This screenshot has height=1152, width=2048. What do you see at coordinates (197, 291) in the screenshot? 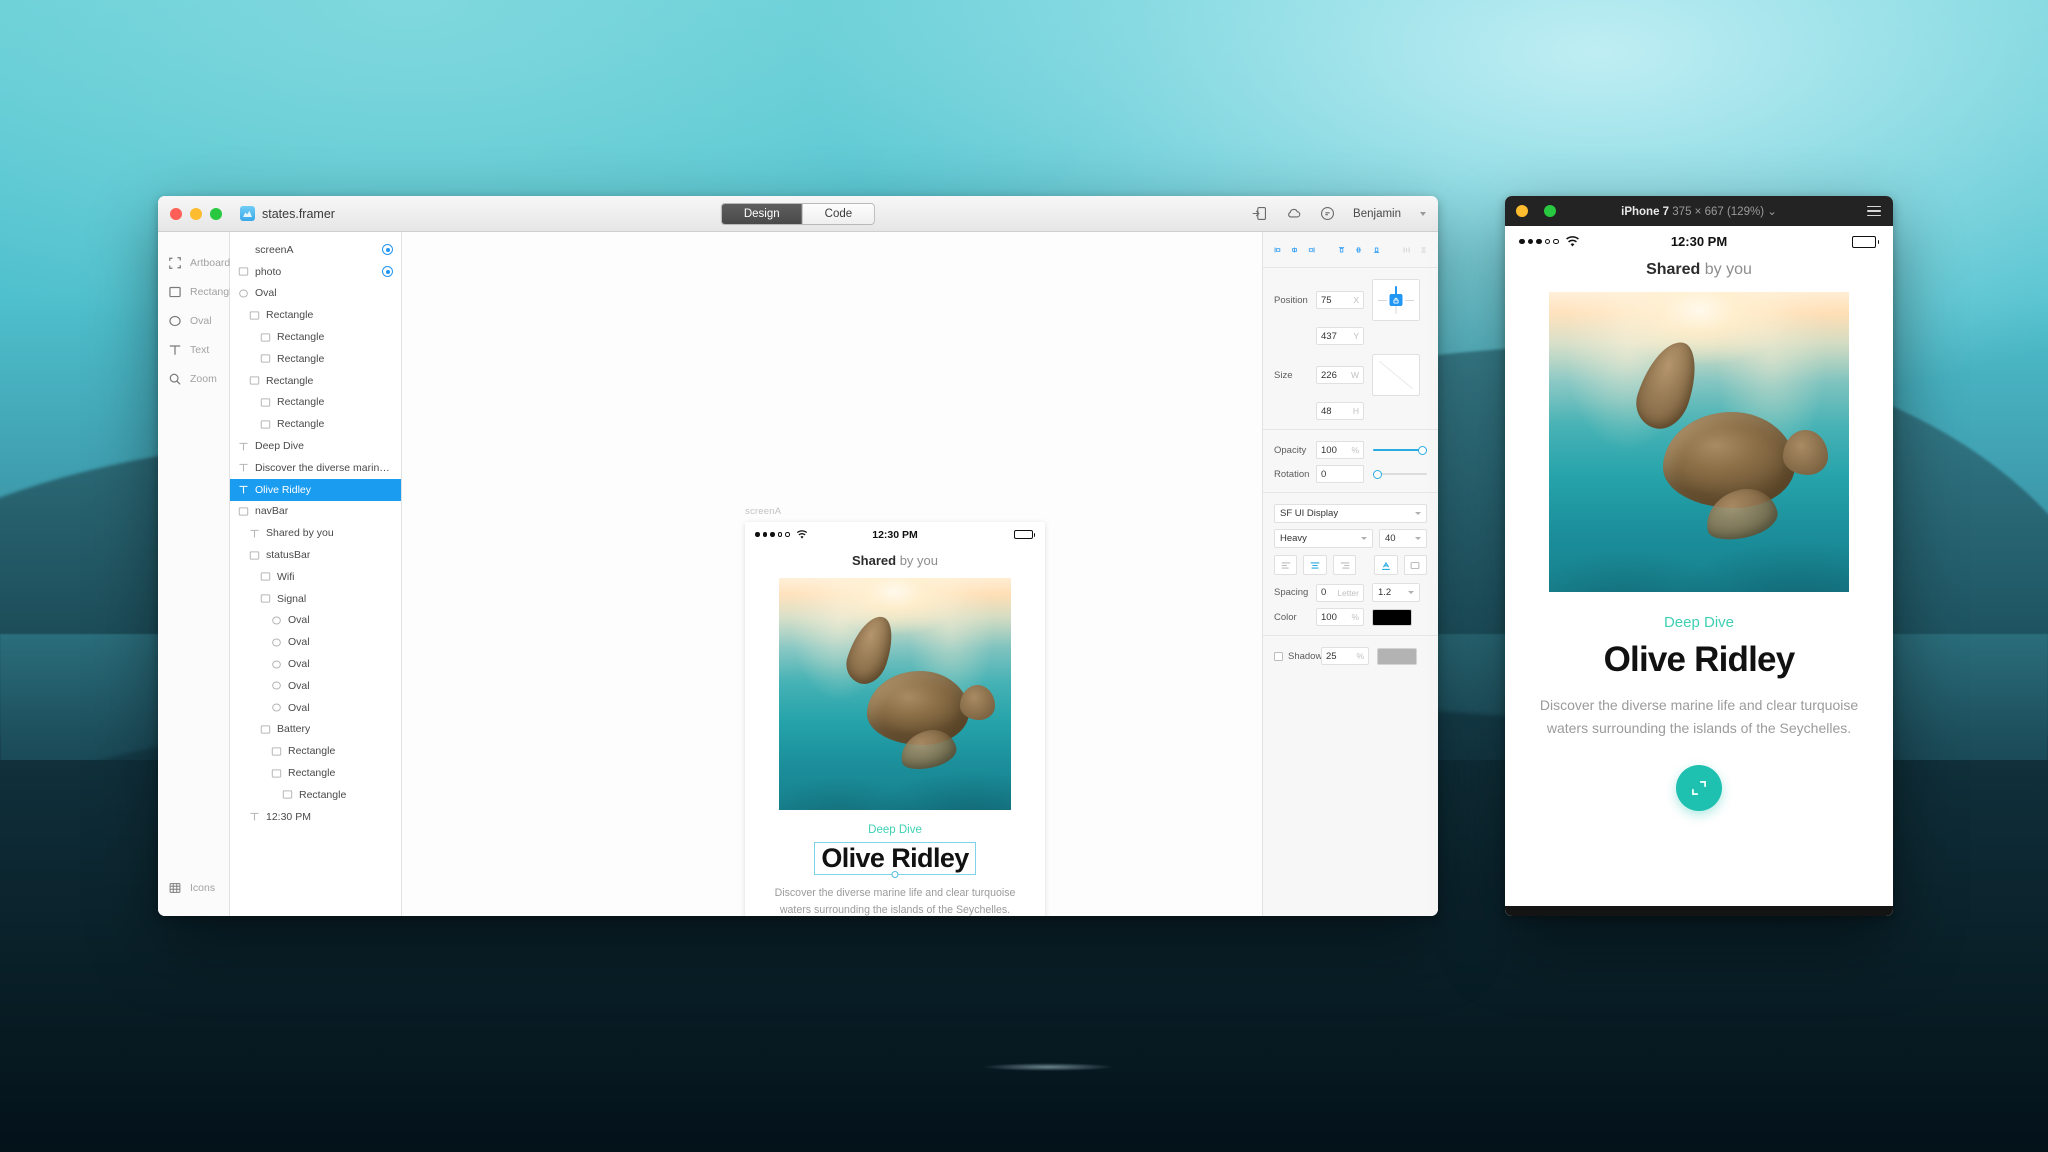
I see `tool-rectangle: Rectangle` at bounding box center [197, 291].